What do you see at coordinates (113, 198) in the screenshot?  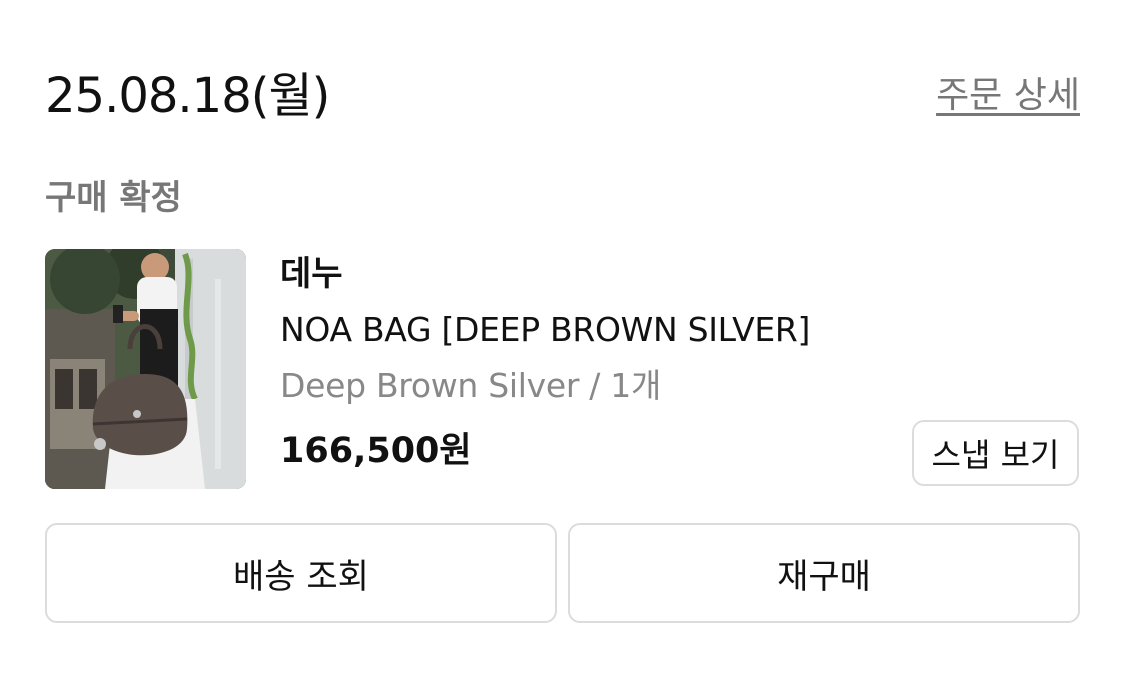 I see `order-status: 구매 확정` at bounding box center [113, 198].